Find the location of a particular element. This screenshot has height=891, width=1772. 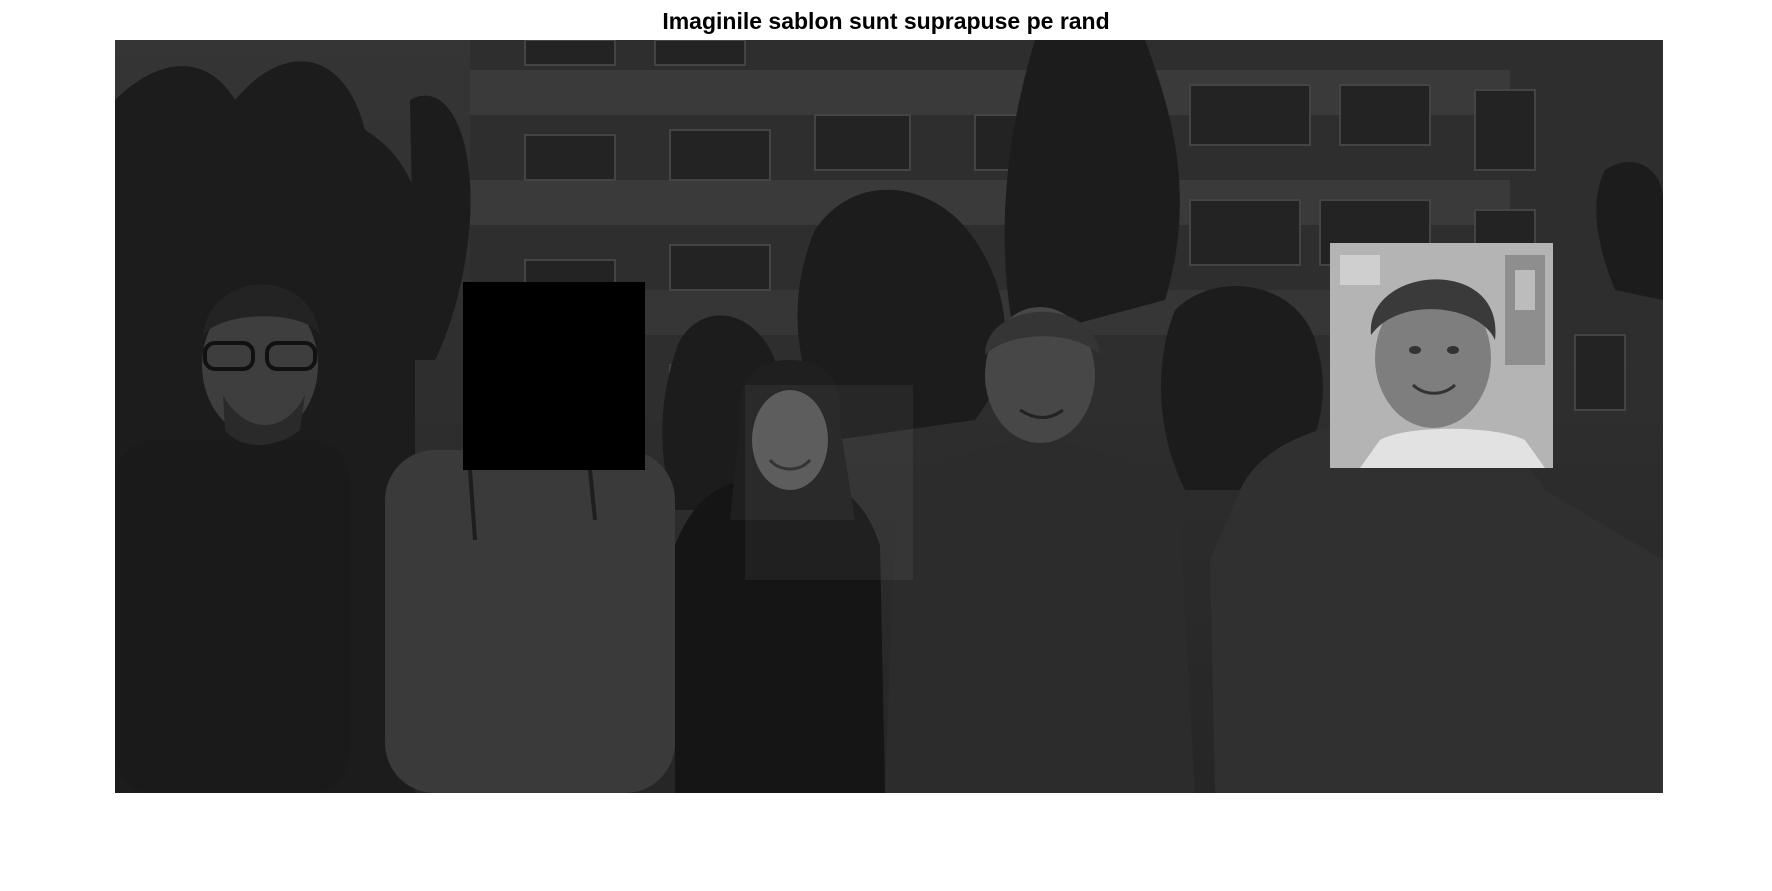

figure-title: Imaginile sablon sunt suprapuse pe rand is located at coordinates (886, 21).